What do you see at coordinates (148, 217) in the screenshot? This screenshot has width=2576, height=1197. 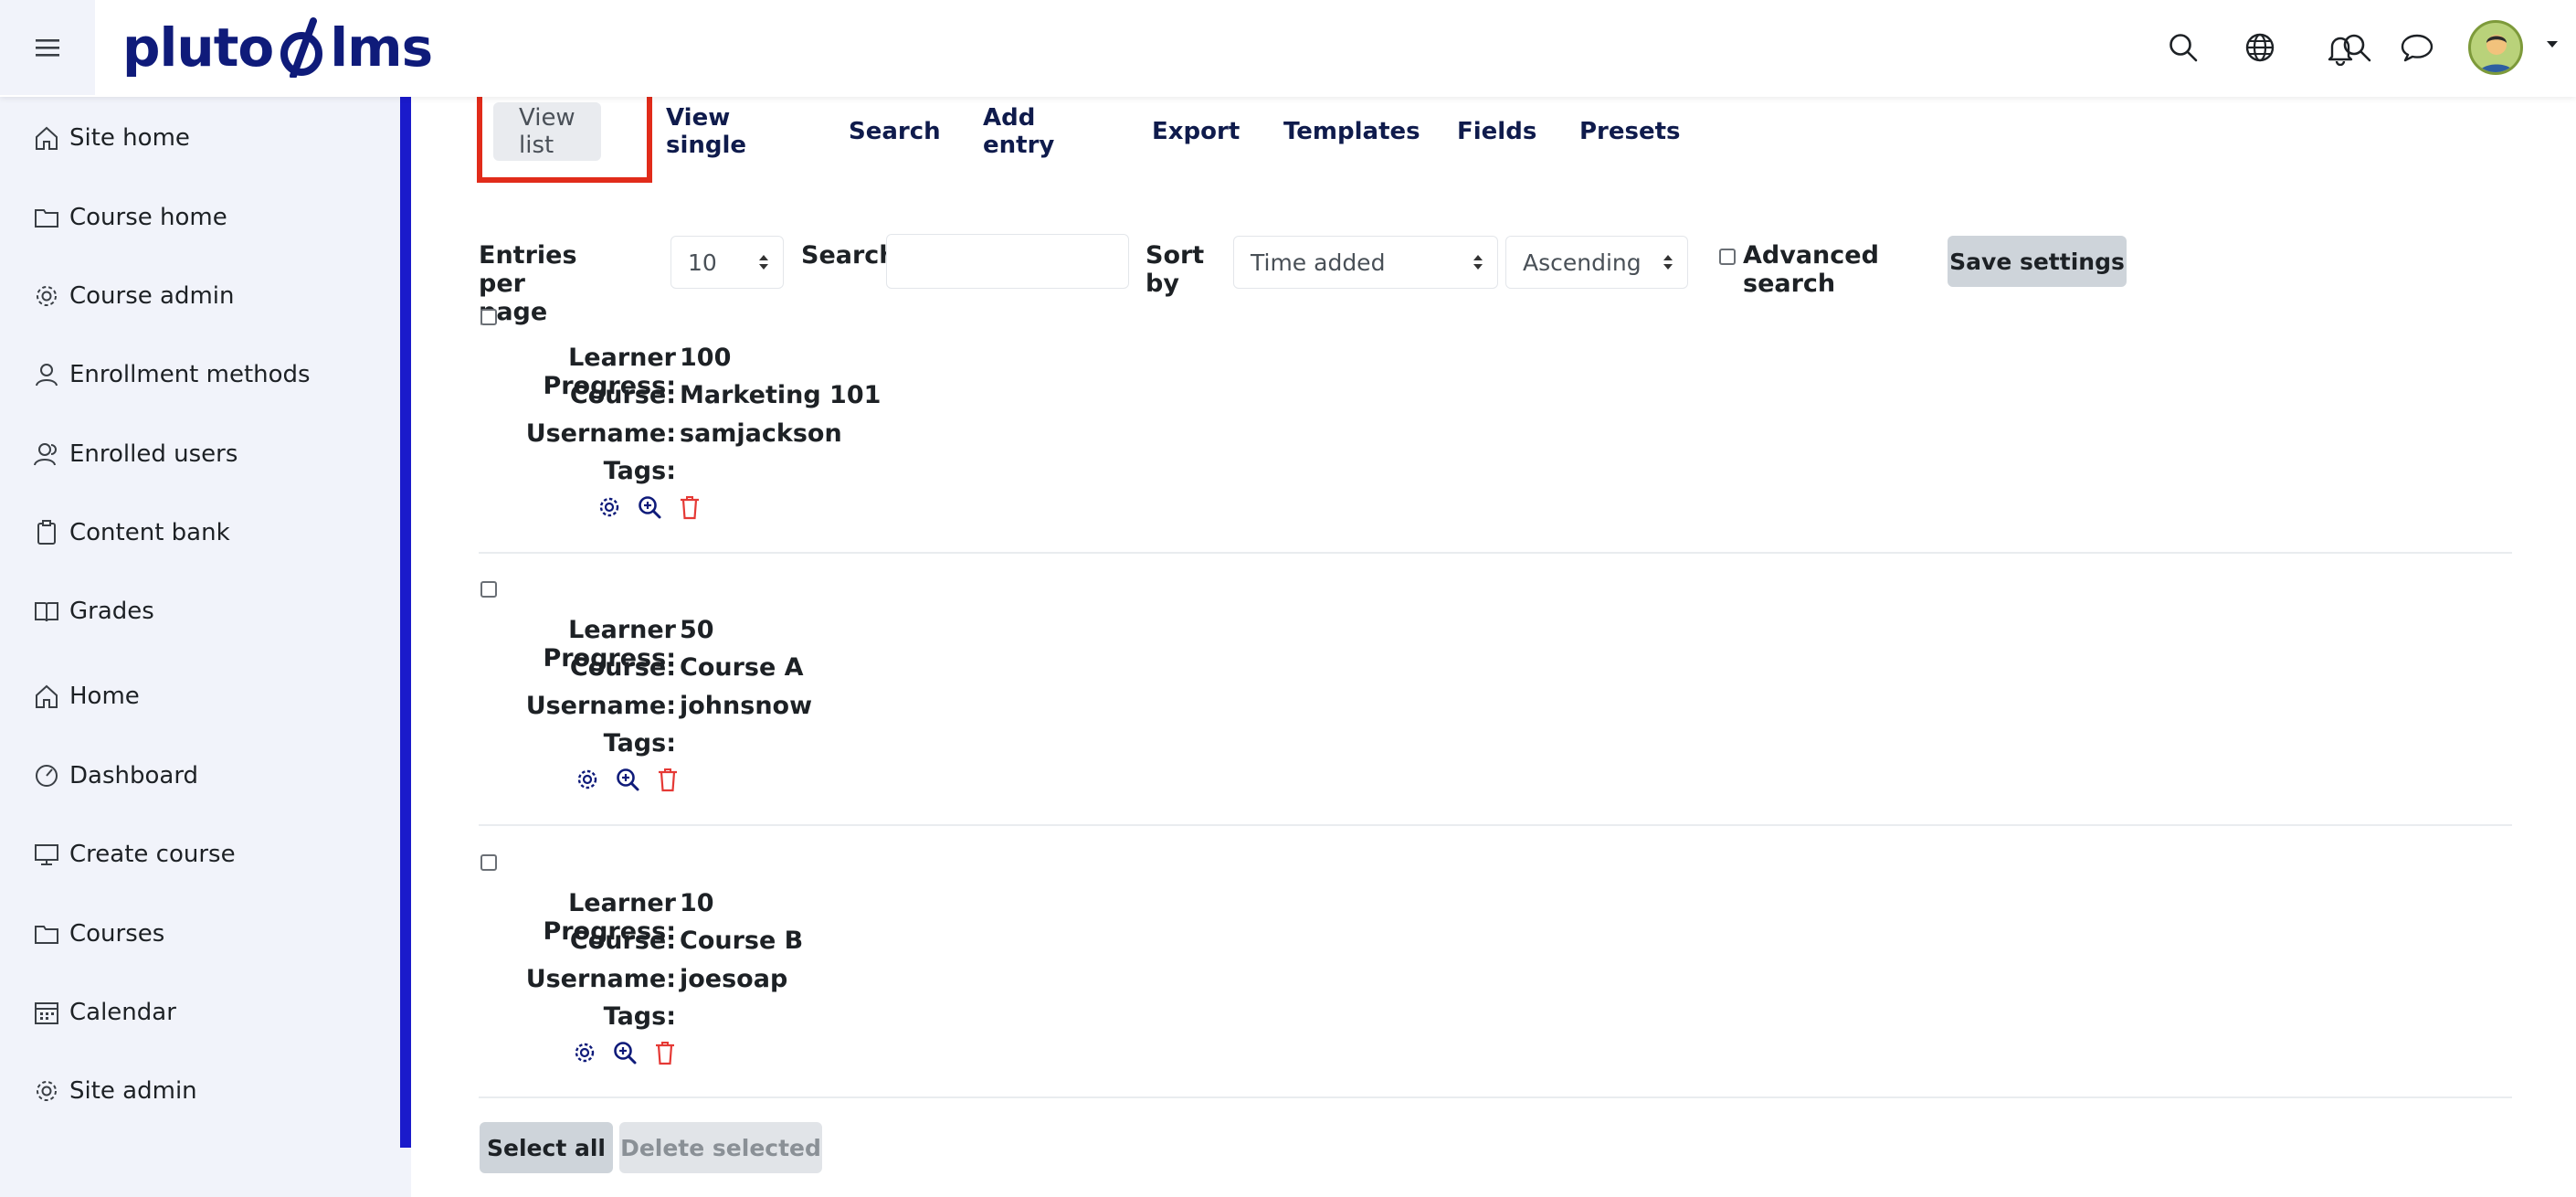 I see `sidebar-item-label: Course home` at bounding box center [148, 217].